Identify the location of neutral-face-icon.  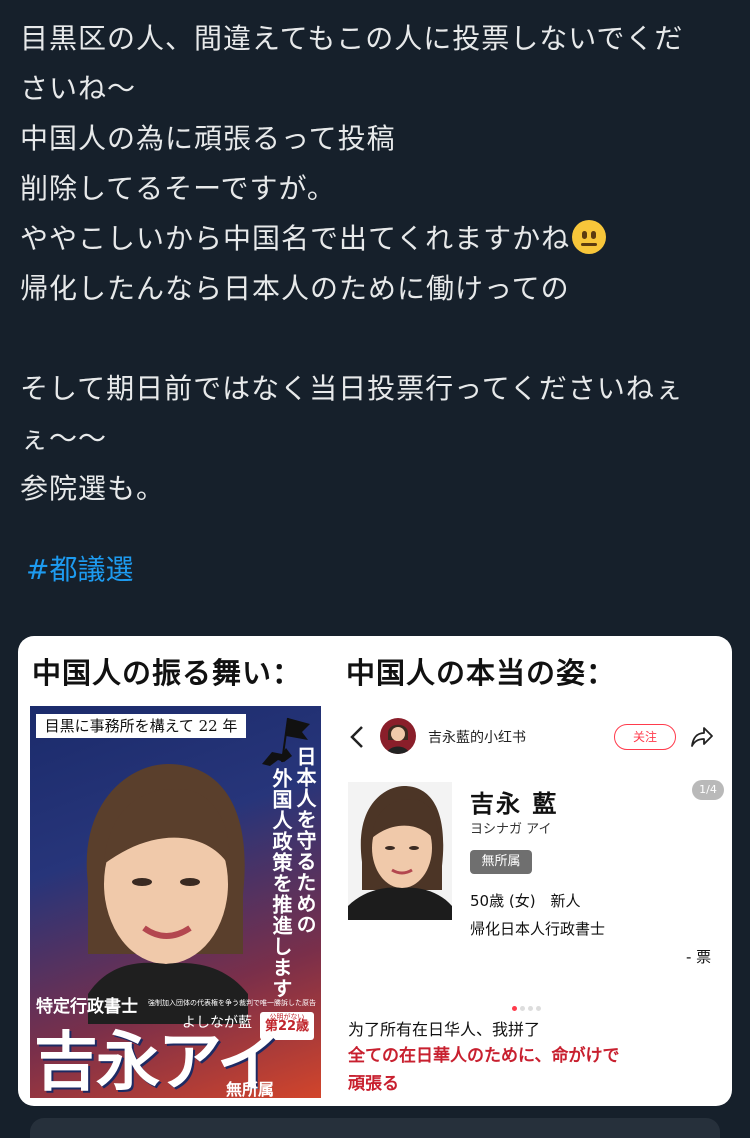
(589, 237).